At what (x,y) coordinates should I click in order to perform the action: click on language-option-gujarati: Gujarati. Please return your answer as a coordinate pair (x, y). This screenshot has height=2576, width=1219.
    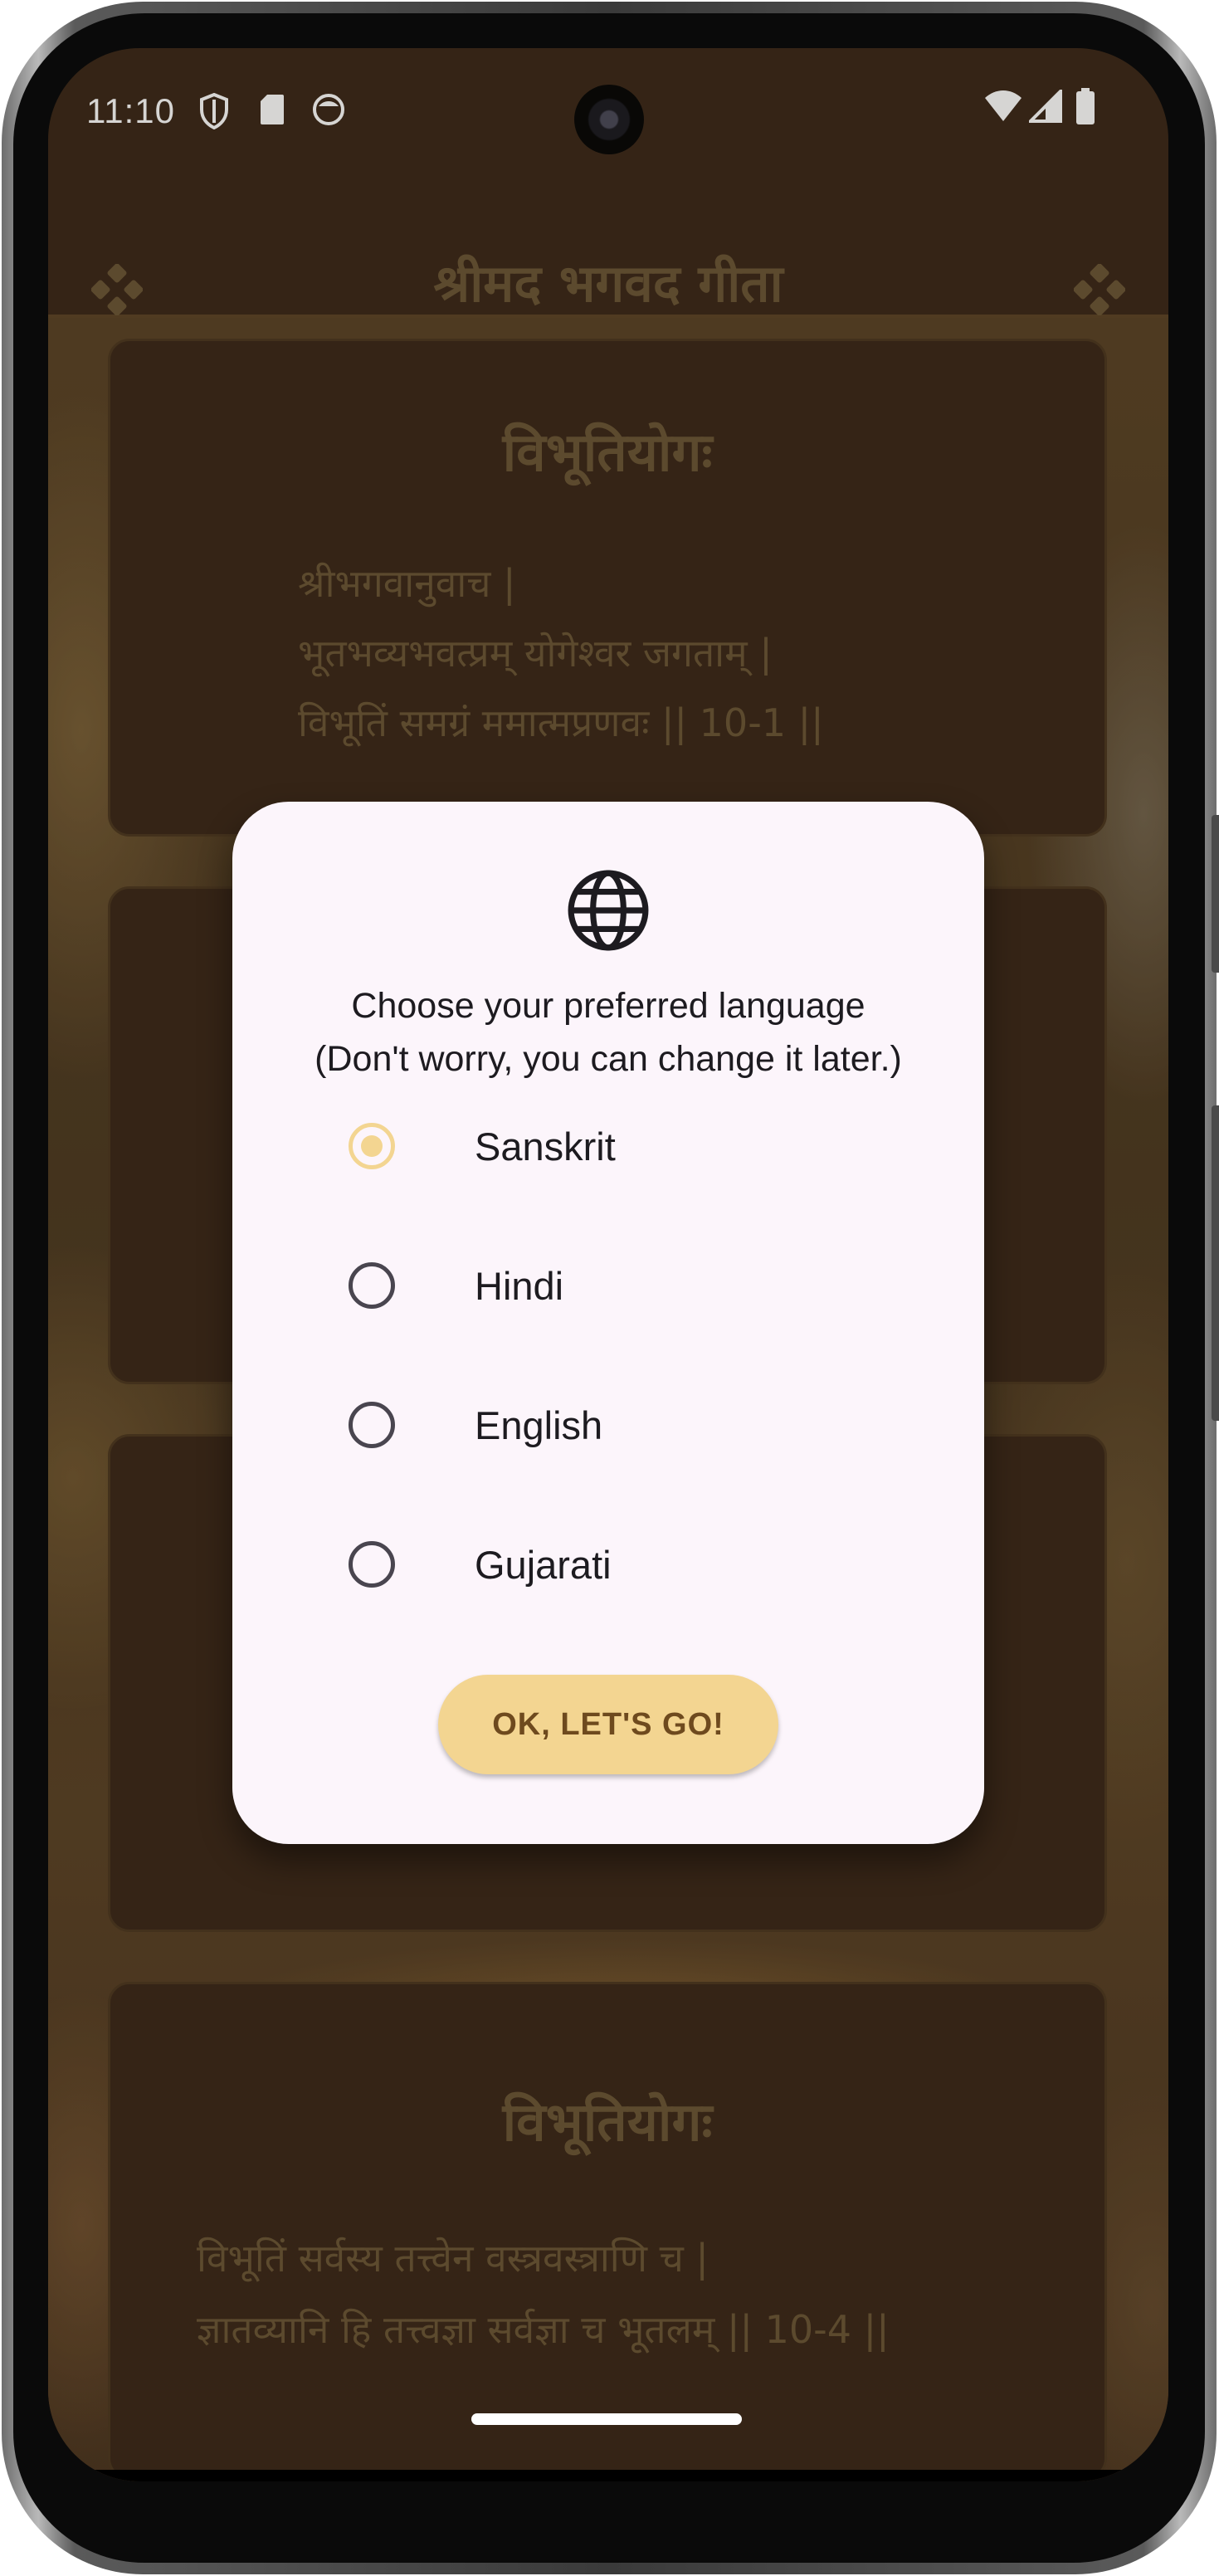
    Looking at the image, I should click on (615, 1564).